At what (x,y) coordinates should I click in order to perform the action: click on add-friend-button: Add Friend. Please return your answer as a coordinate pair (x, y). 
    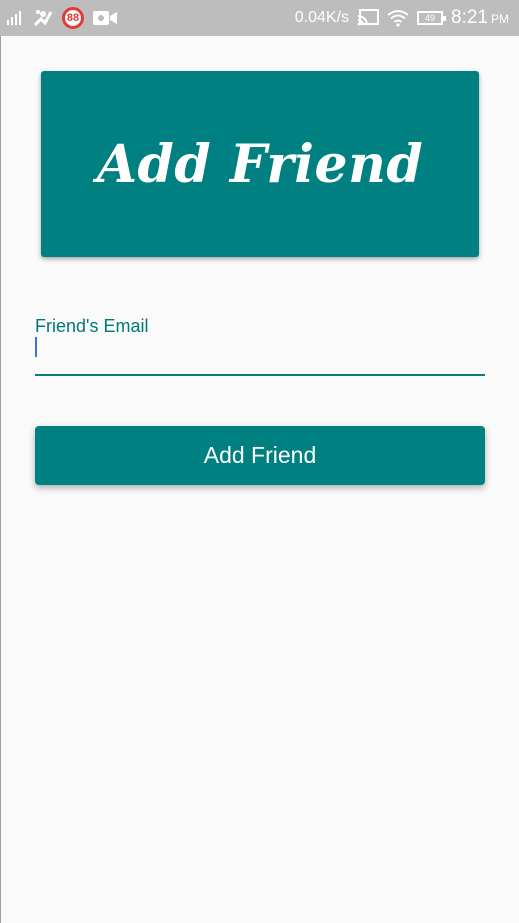
    Looking at the image, I should click on (260, 455).